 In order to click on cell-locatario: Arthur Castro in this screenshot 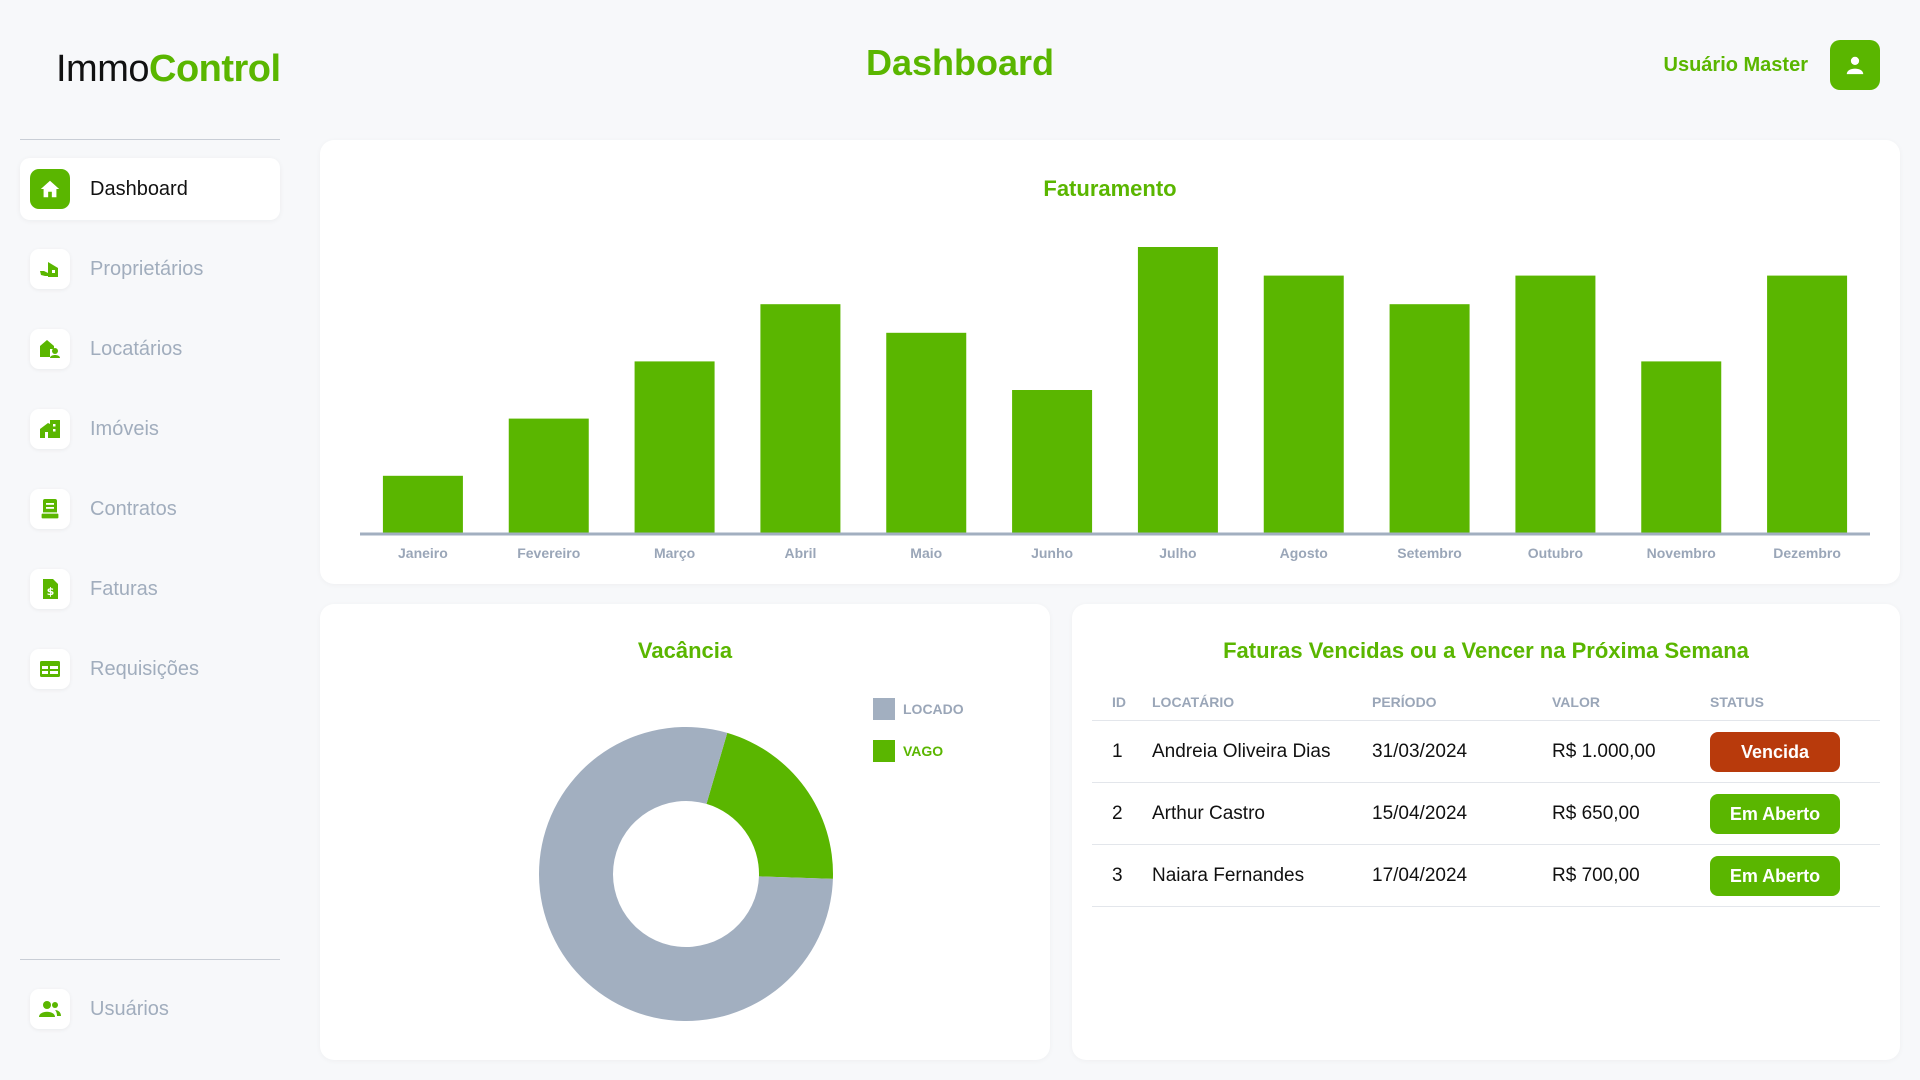, I will do `click(1262, 813)`.